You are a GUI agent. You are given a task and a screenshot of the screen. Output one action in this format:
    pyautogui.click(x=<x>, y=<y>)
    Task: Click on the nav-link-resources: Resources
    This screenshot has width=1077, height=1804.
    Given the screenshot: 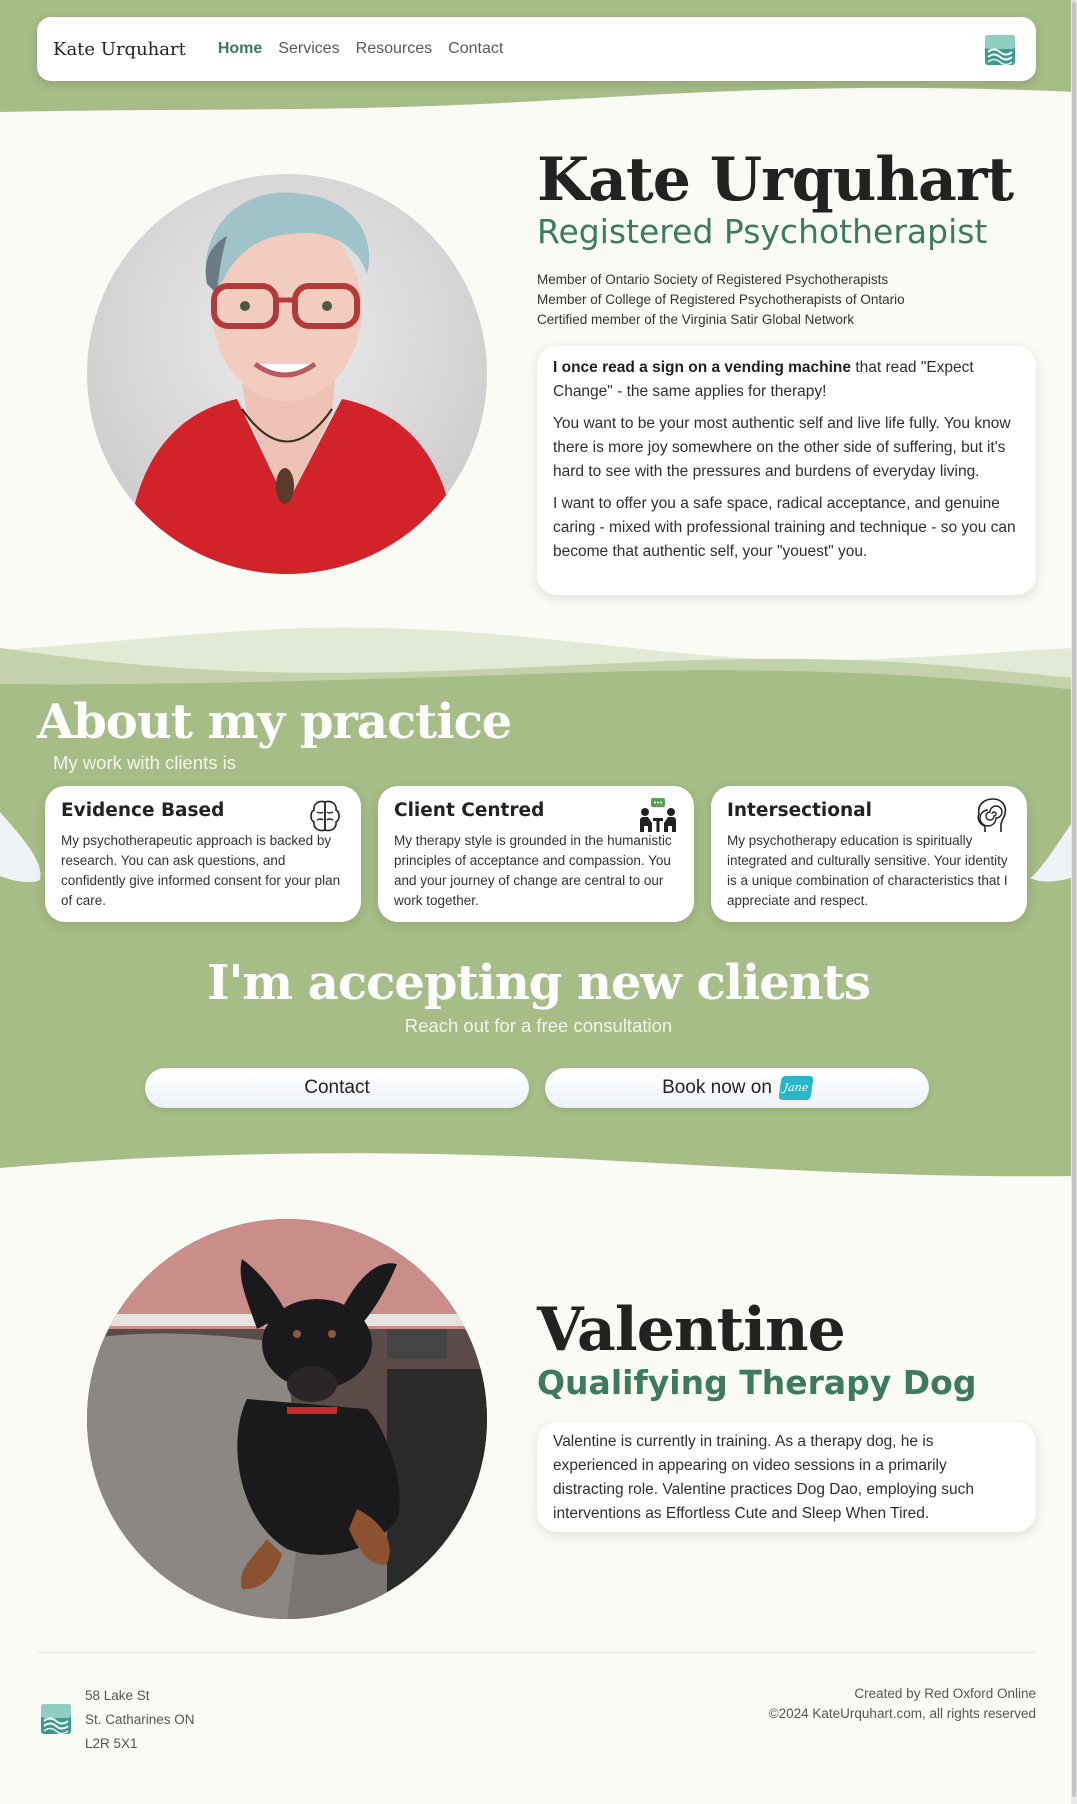 What is the action you would take?
    pyautogui.click(x=394, y=49)
    